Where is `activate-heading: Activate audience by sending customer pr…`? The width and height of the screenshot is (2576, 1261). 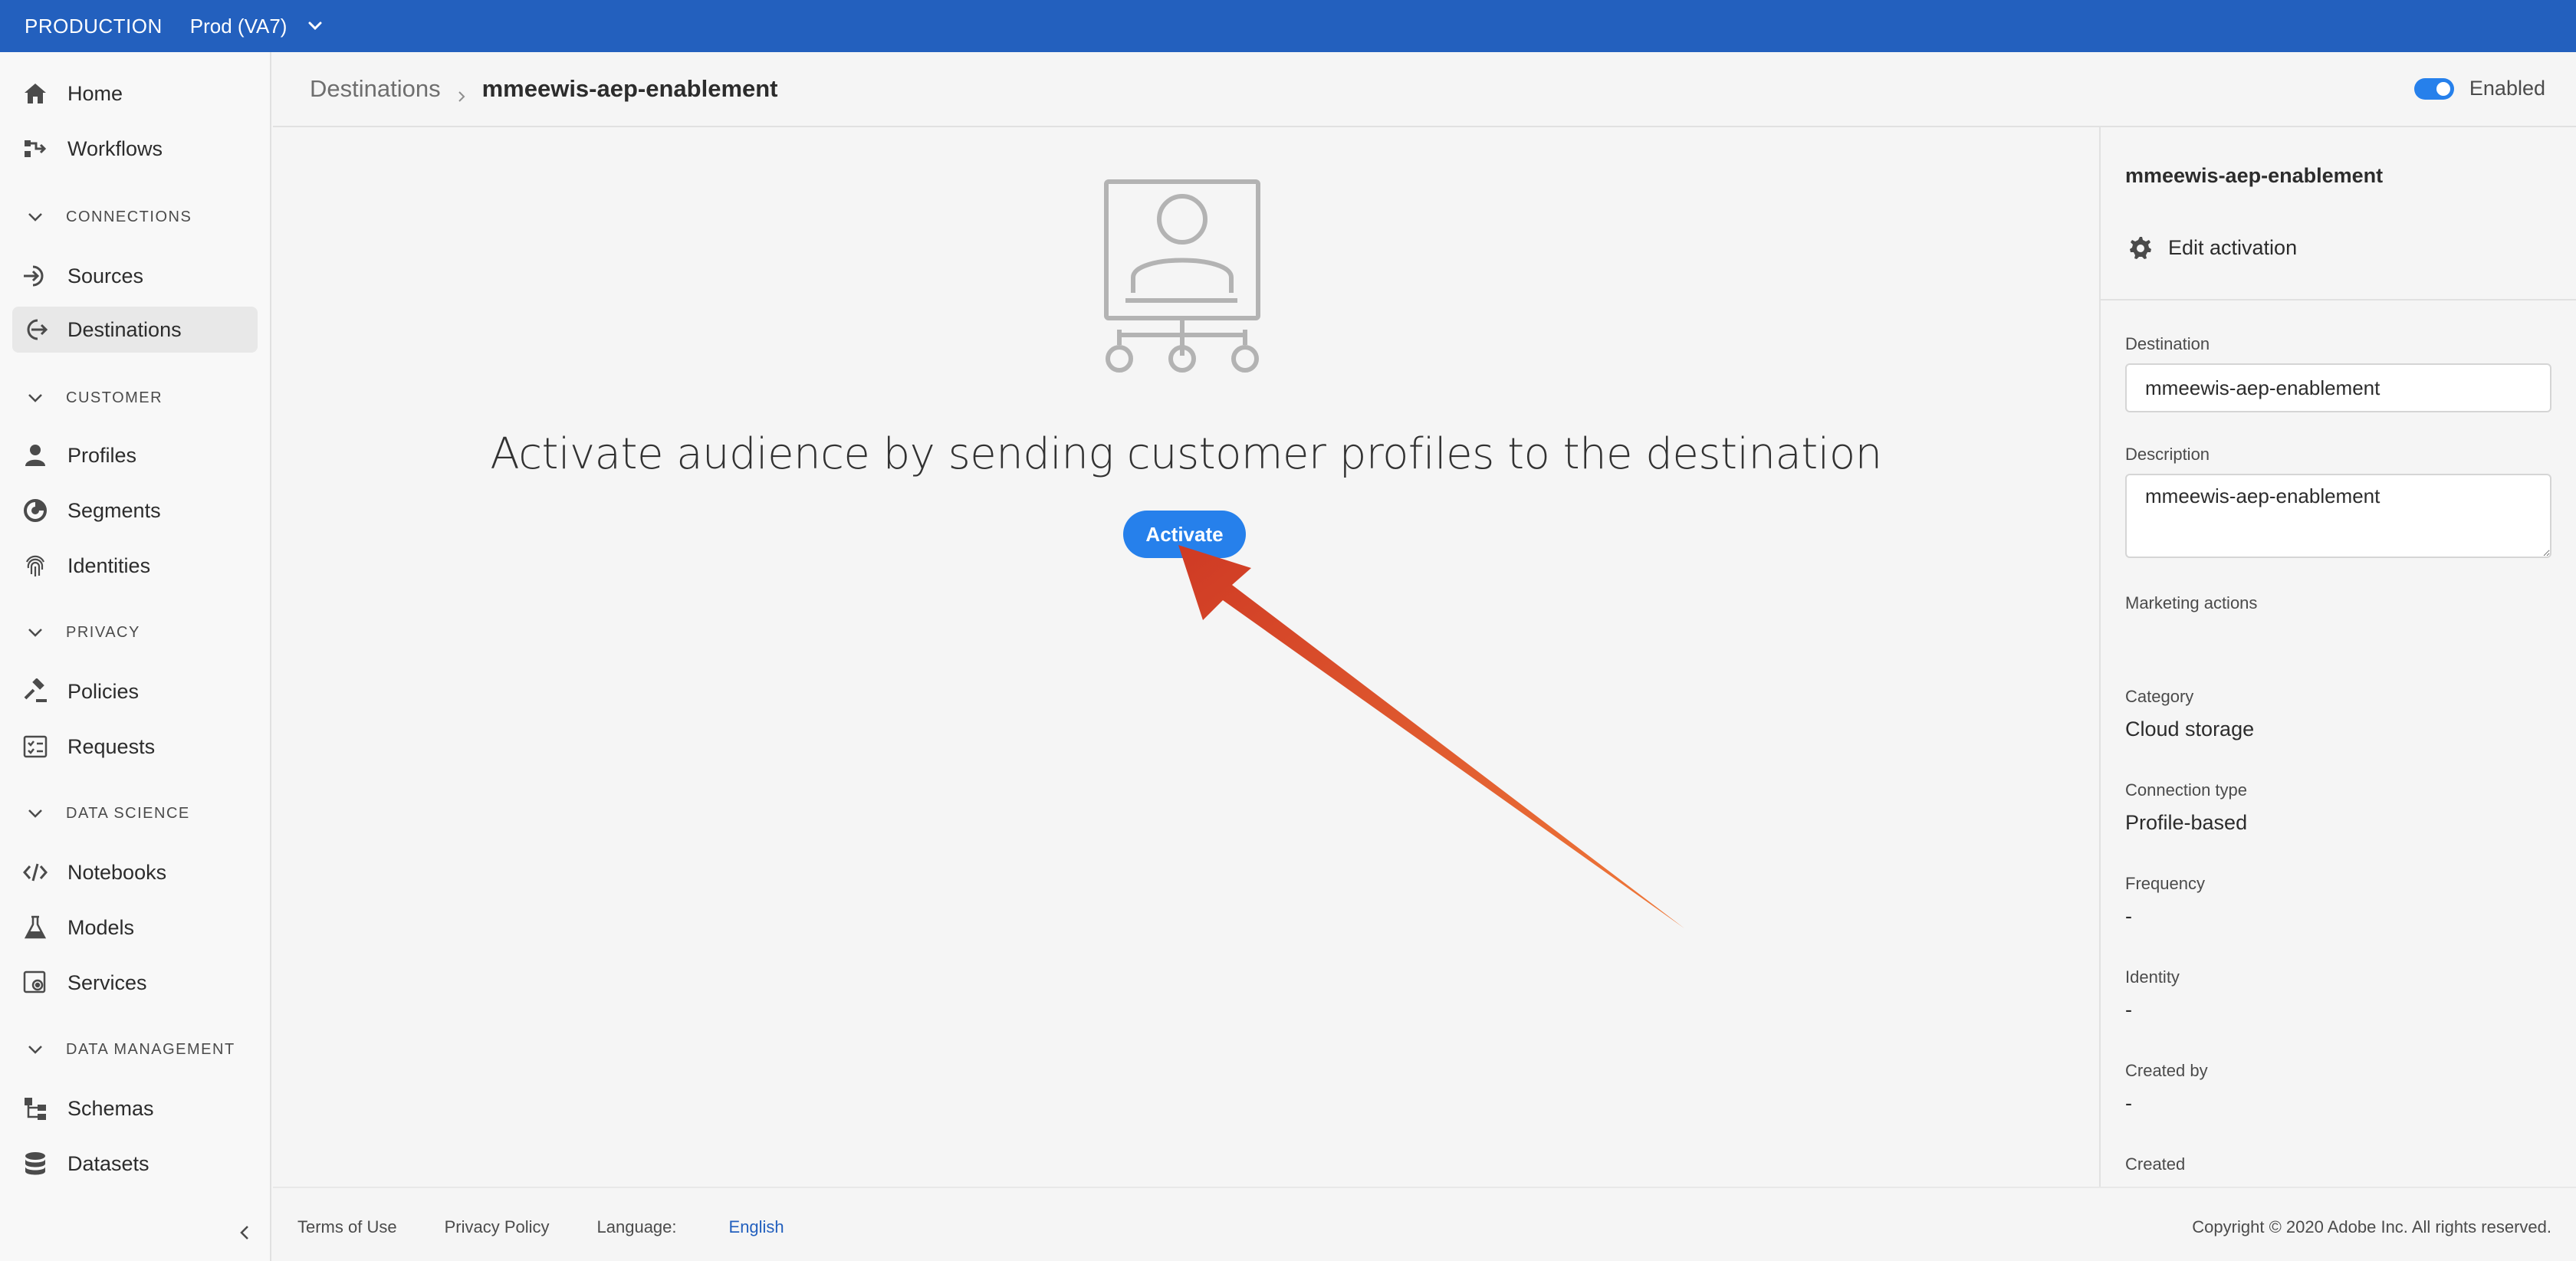
activate-heading: Activate audience by sending customer pr… is located at coordinates (1186, 454).